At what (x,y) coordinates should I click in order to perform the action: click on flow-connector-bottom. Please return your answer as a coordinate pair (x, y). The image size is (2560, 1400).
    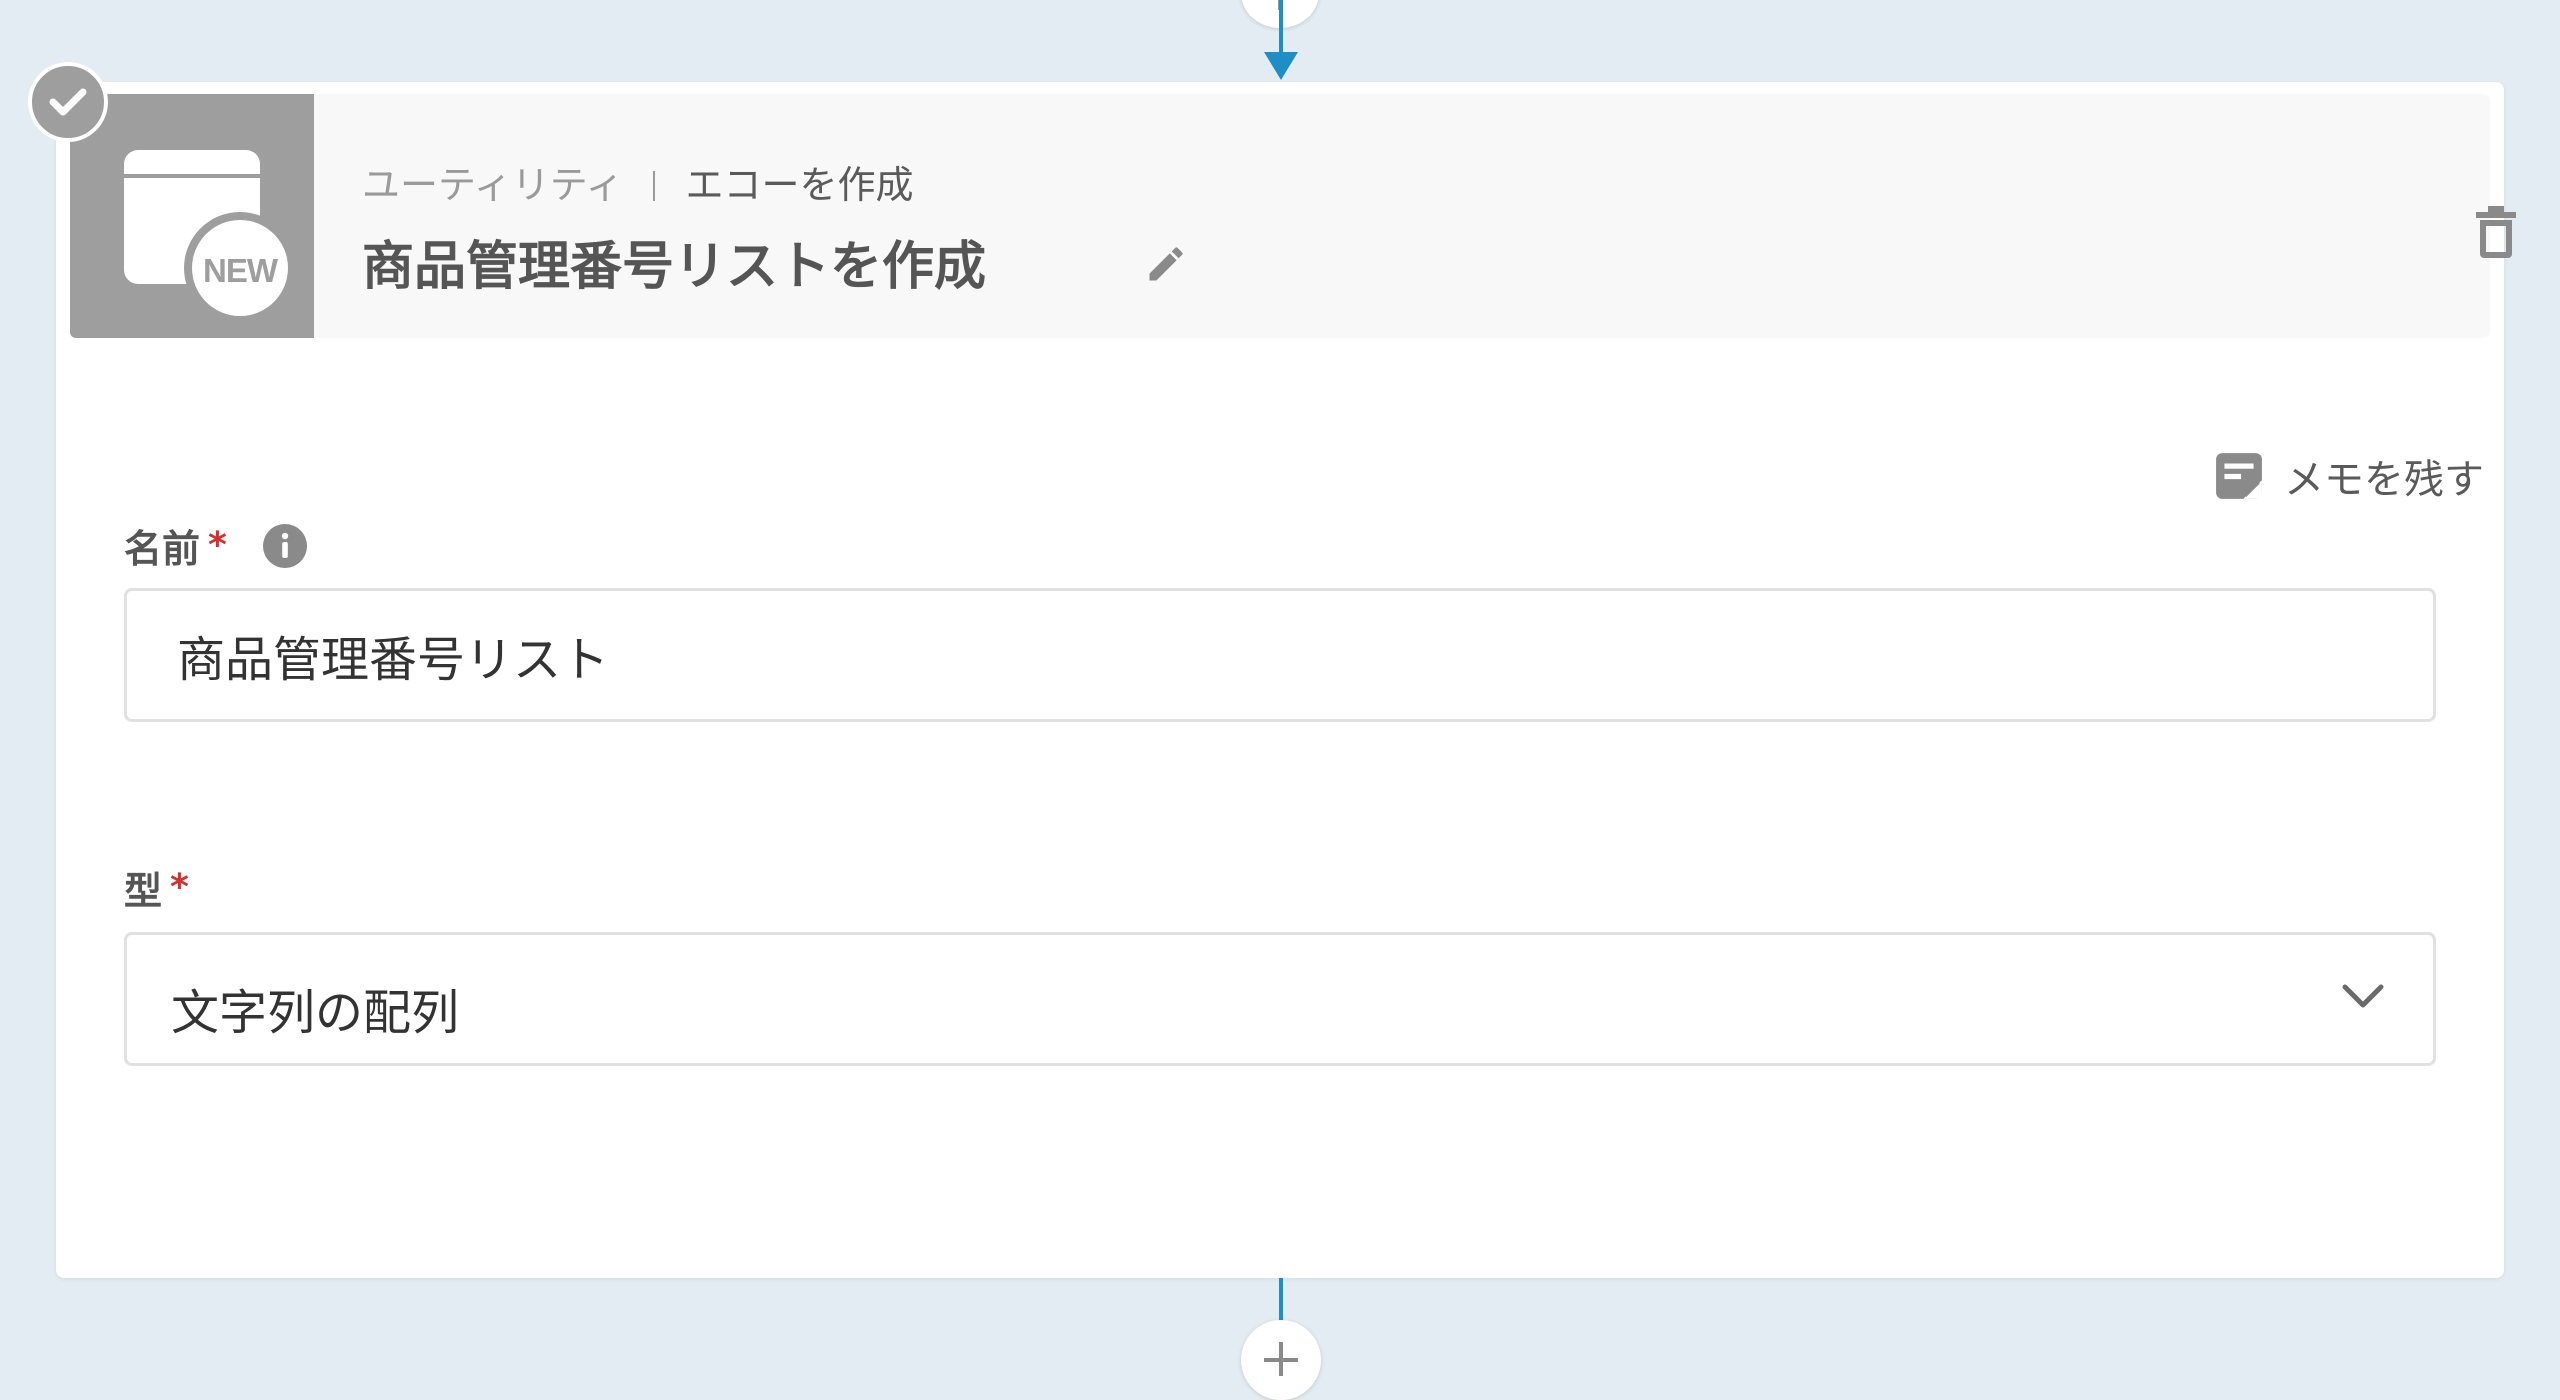
    Looking at the image, I should click on (1281, 1300).